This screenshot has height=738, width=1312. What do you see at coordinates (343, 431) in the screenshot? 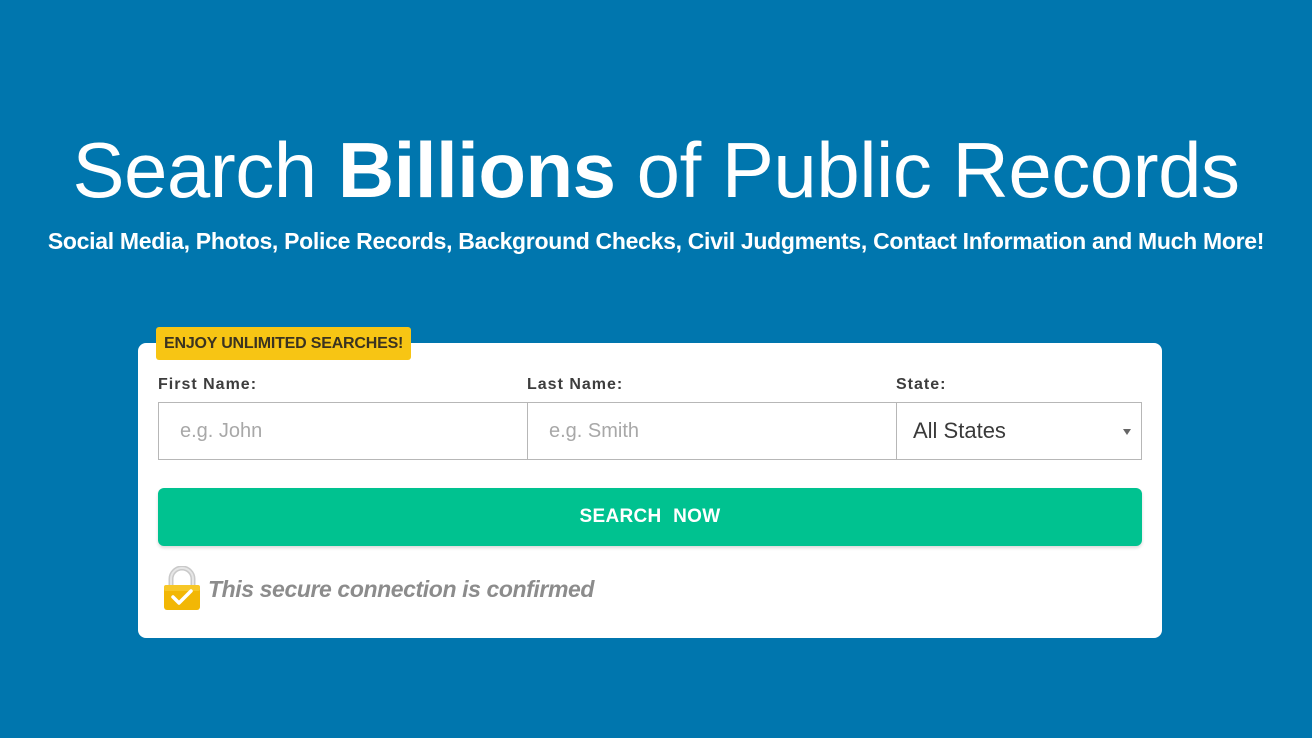
I see `first-name-input` at bounding box center [343, 431].